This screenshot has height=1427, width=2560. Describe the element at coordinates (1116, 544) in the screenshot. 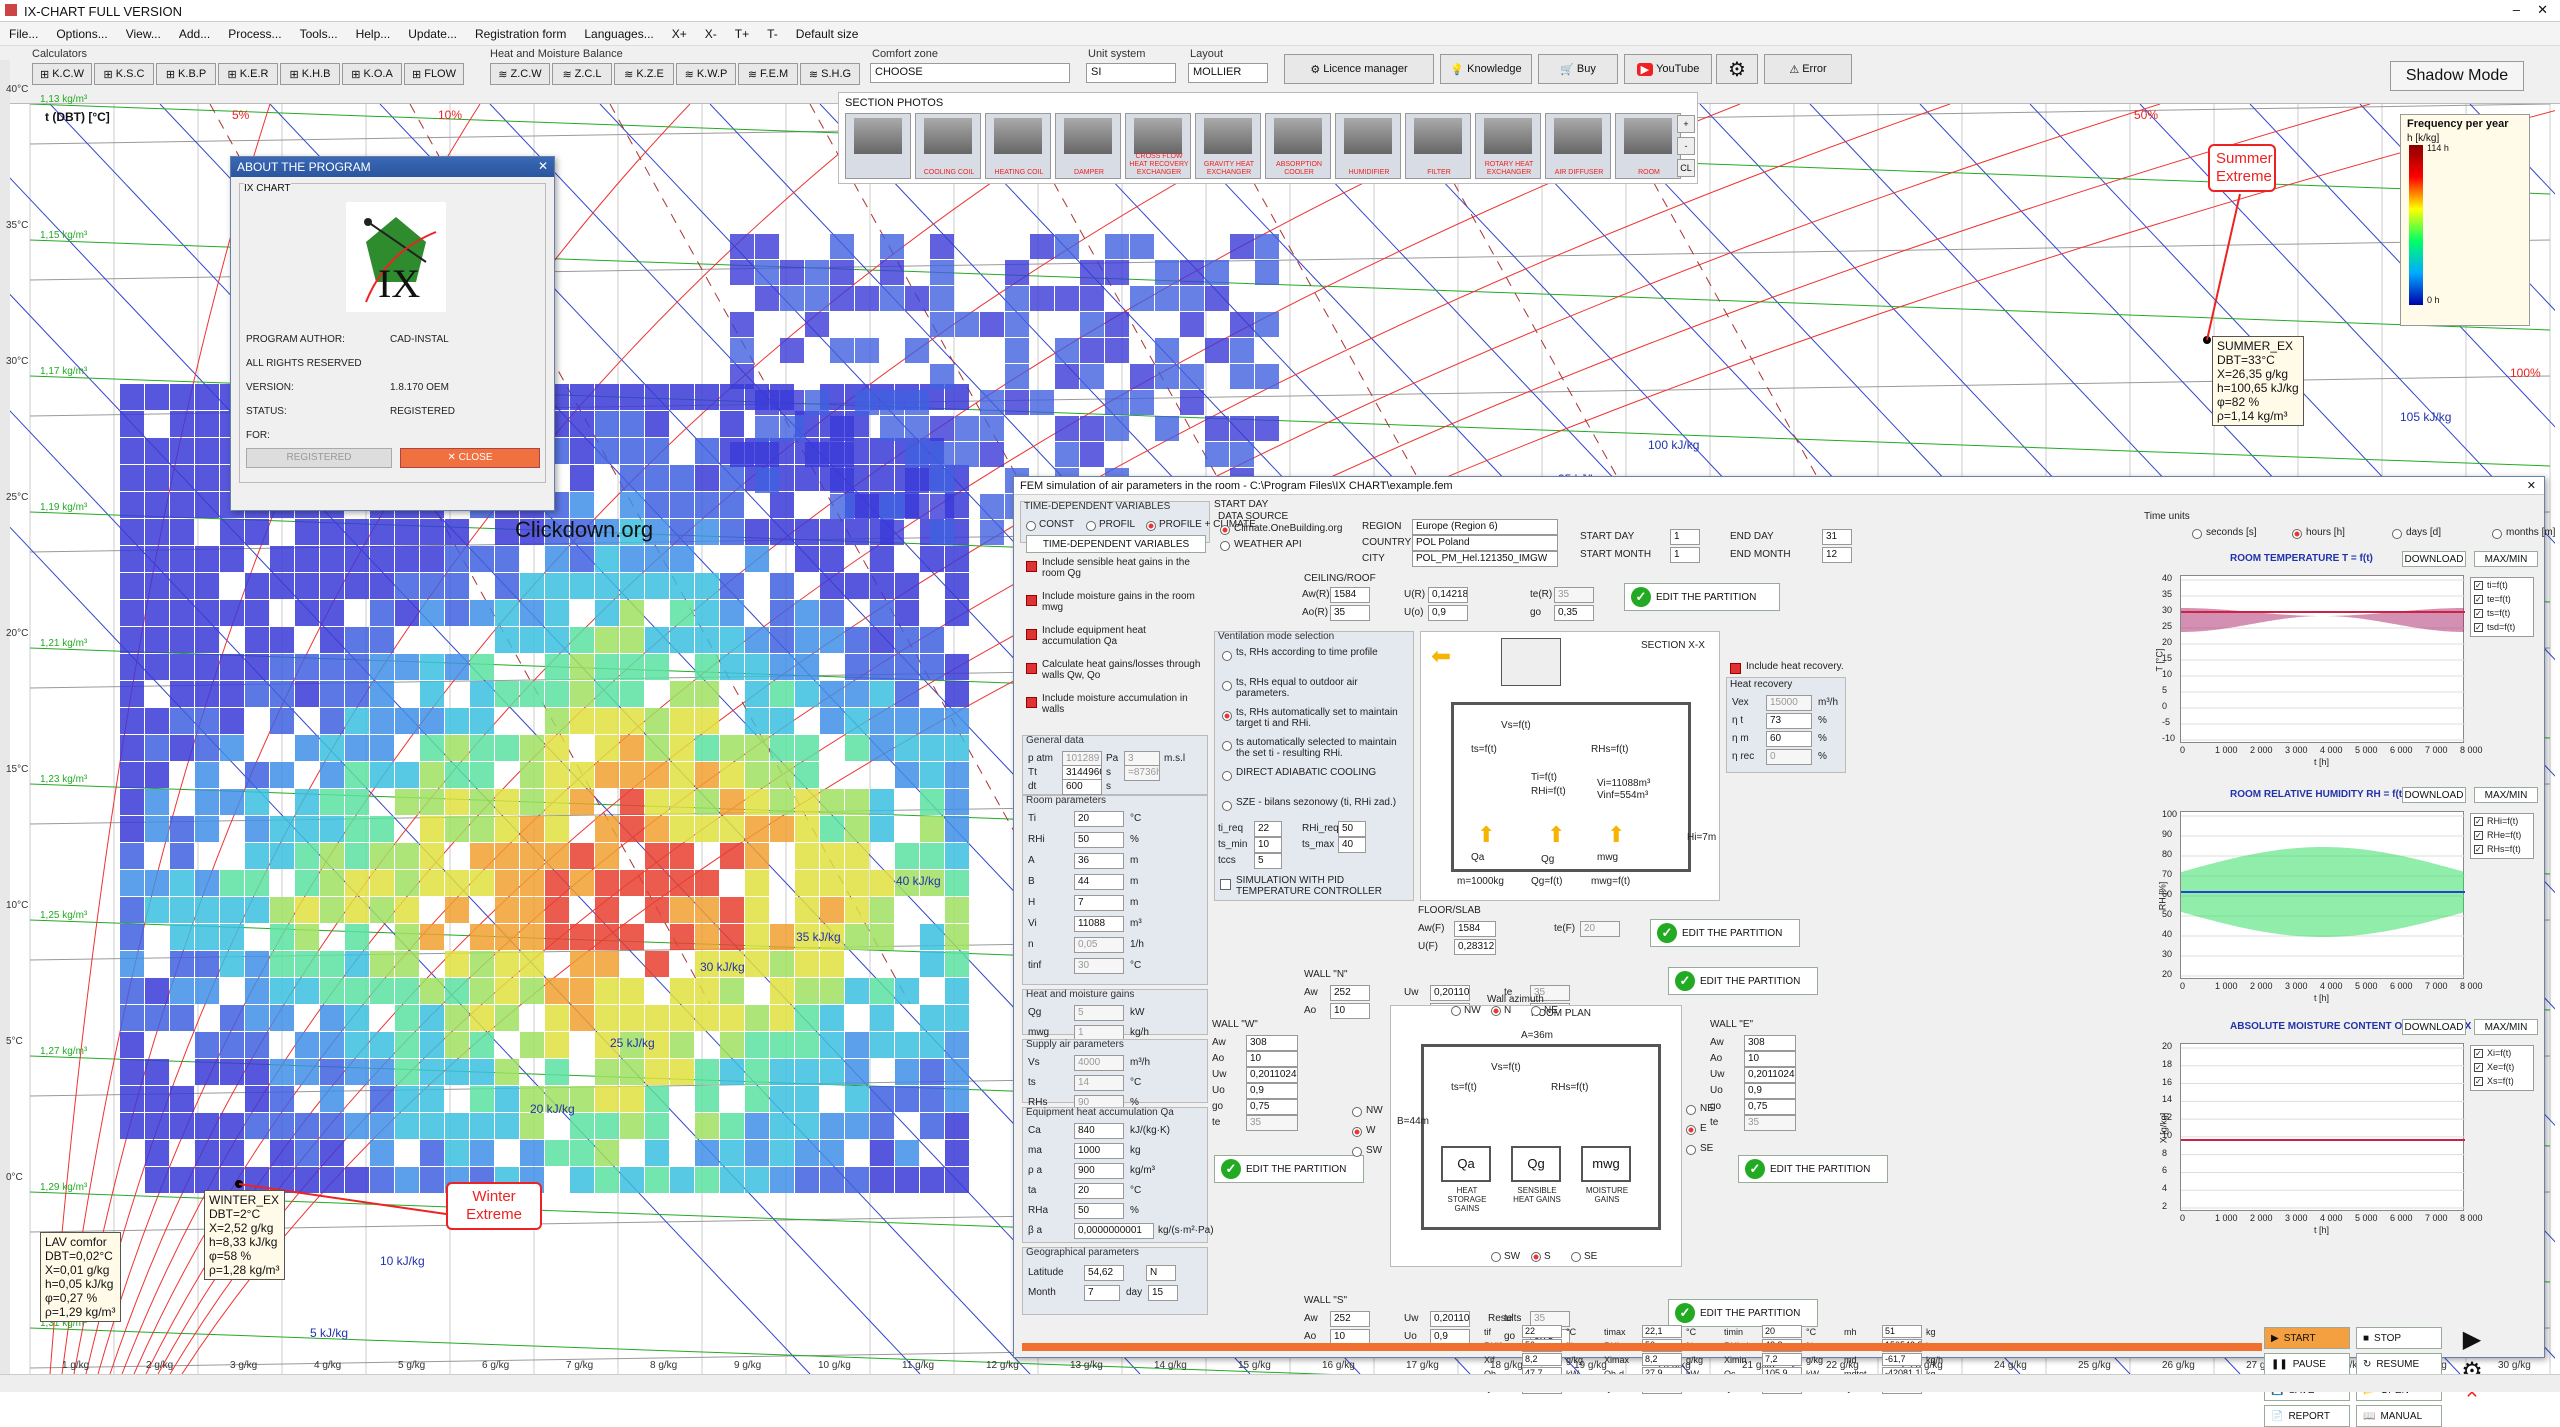

I see `tdv-button: TIME-DEPENDENT VARIABLES` at that location.